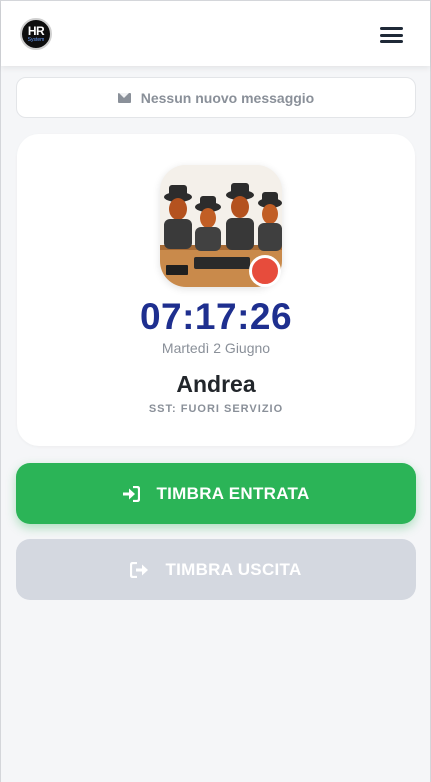  What do you see at coordinates (233, 569) in the screenshot?
I see `clock-out-label: TIMBRA USCITA` at bounding box center [233, 569].